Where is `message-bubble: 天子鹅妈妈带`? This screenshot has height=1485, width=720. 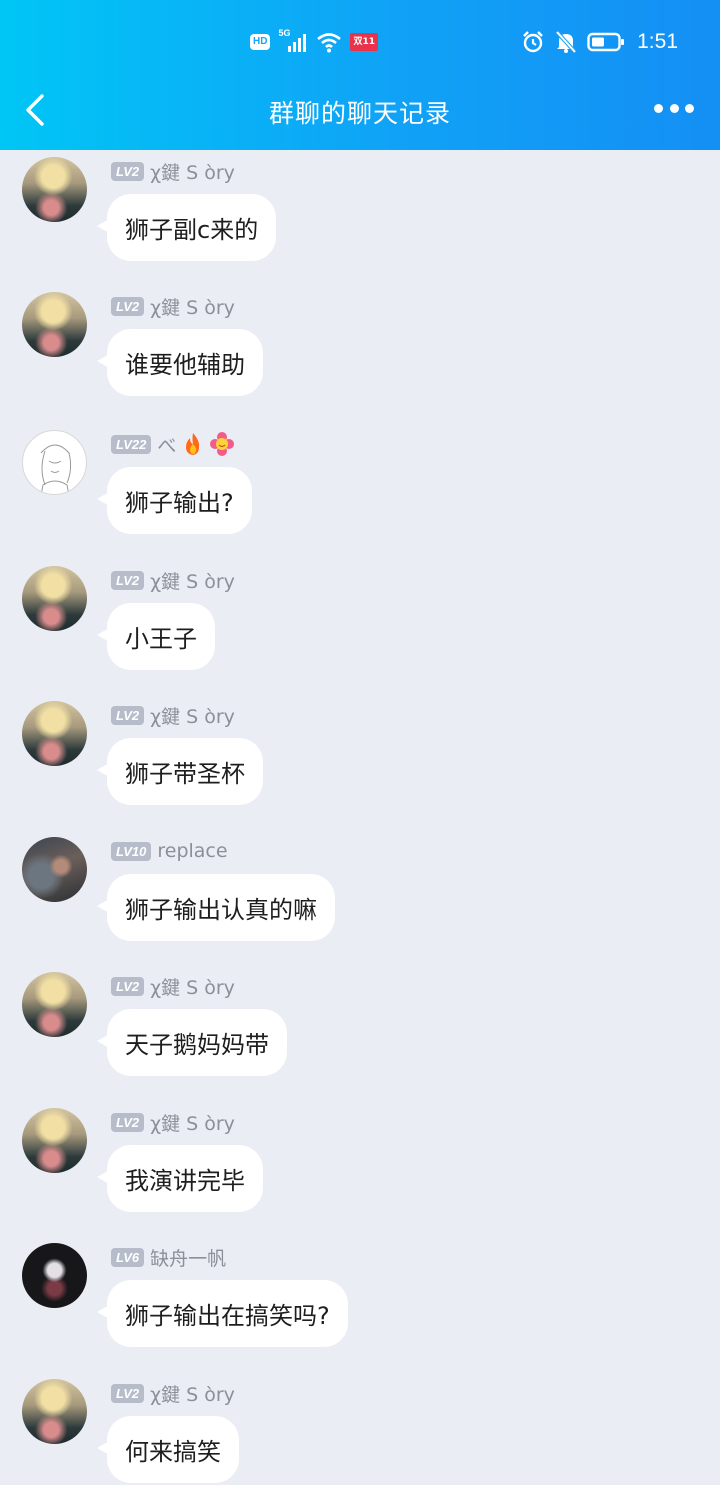 message-bubble: 天子鹅妈妈带 is located at coordinates (192, 1042).